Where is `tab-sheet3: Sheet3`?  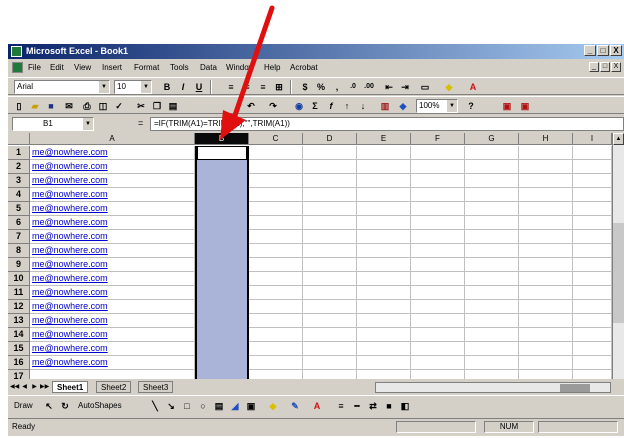
tab-sheet3: Sheet3 is located at coordinates (156, 387).